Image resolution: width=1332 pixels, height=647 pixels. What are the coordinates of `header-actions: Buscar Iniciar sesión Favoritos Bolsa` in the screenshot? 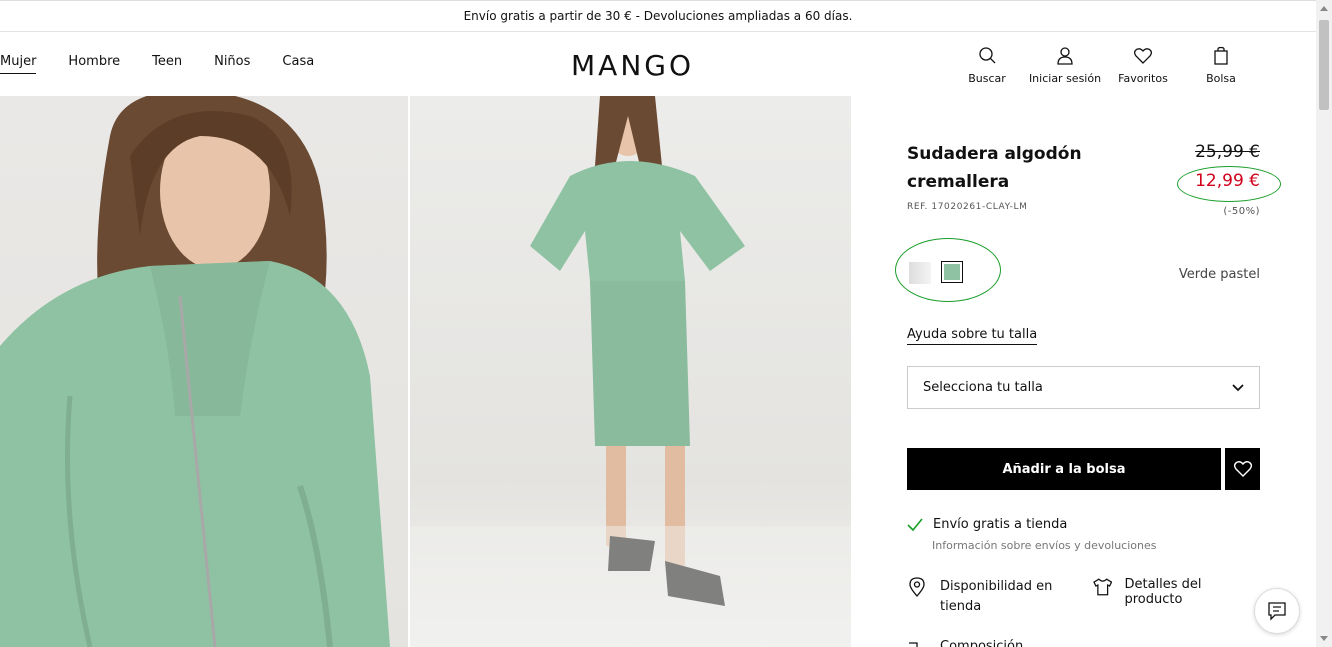 It's located at (1104, 65).